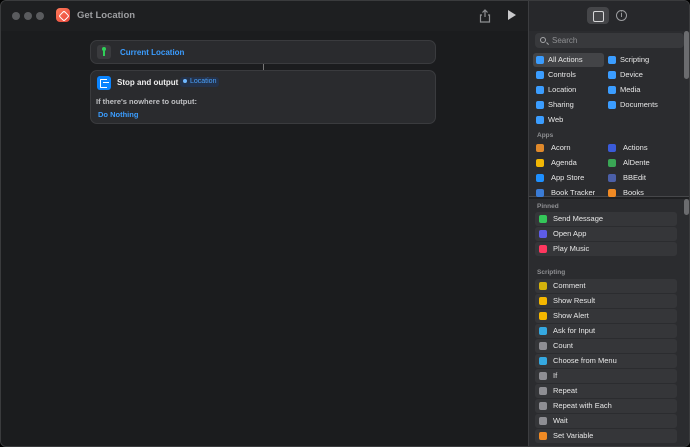 The height and width of the screenshot is (447, 690). I want to click on category-controls-label: Controls, so click(562, 74).